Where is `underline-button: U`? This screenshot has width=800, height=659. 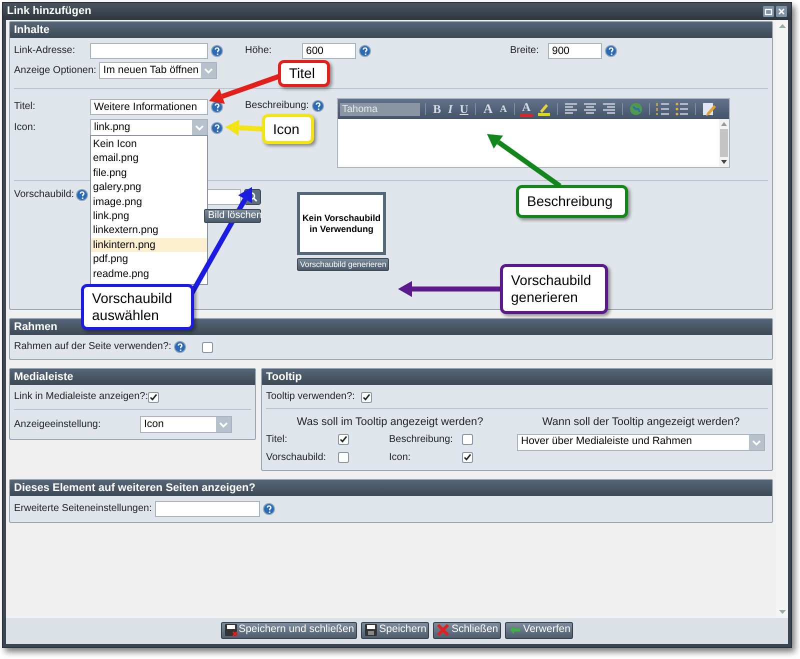
underline-button: U is located at coordinates (464, 109).